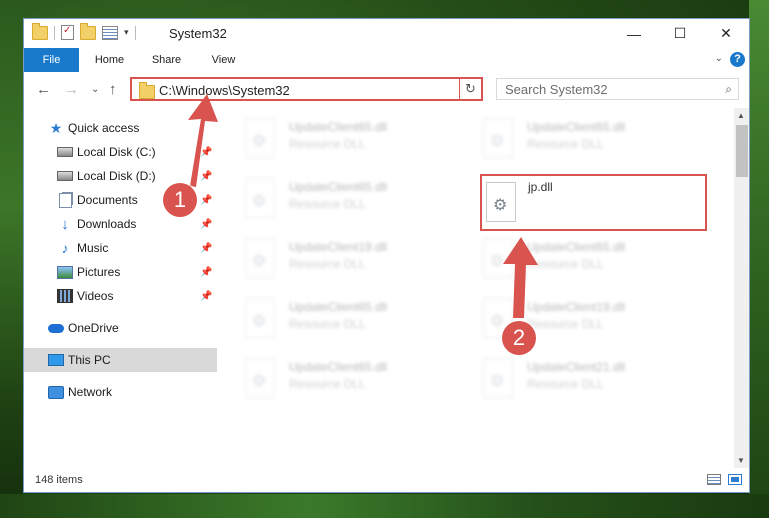 This screenshot has height=518, width=769. What do you see at coordinates (384, 506) in the screenshot?
I see `desktop-background-bottom` at bounding box center [384, 506].